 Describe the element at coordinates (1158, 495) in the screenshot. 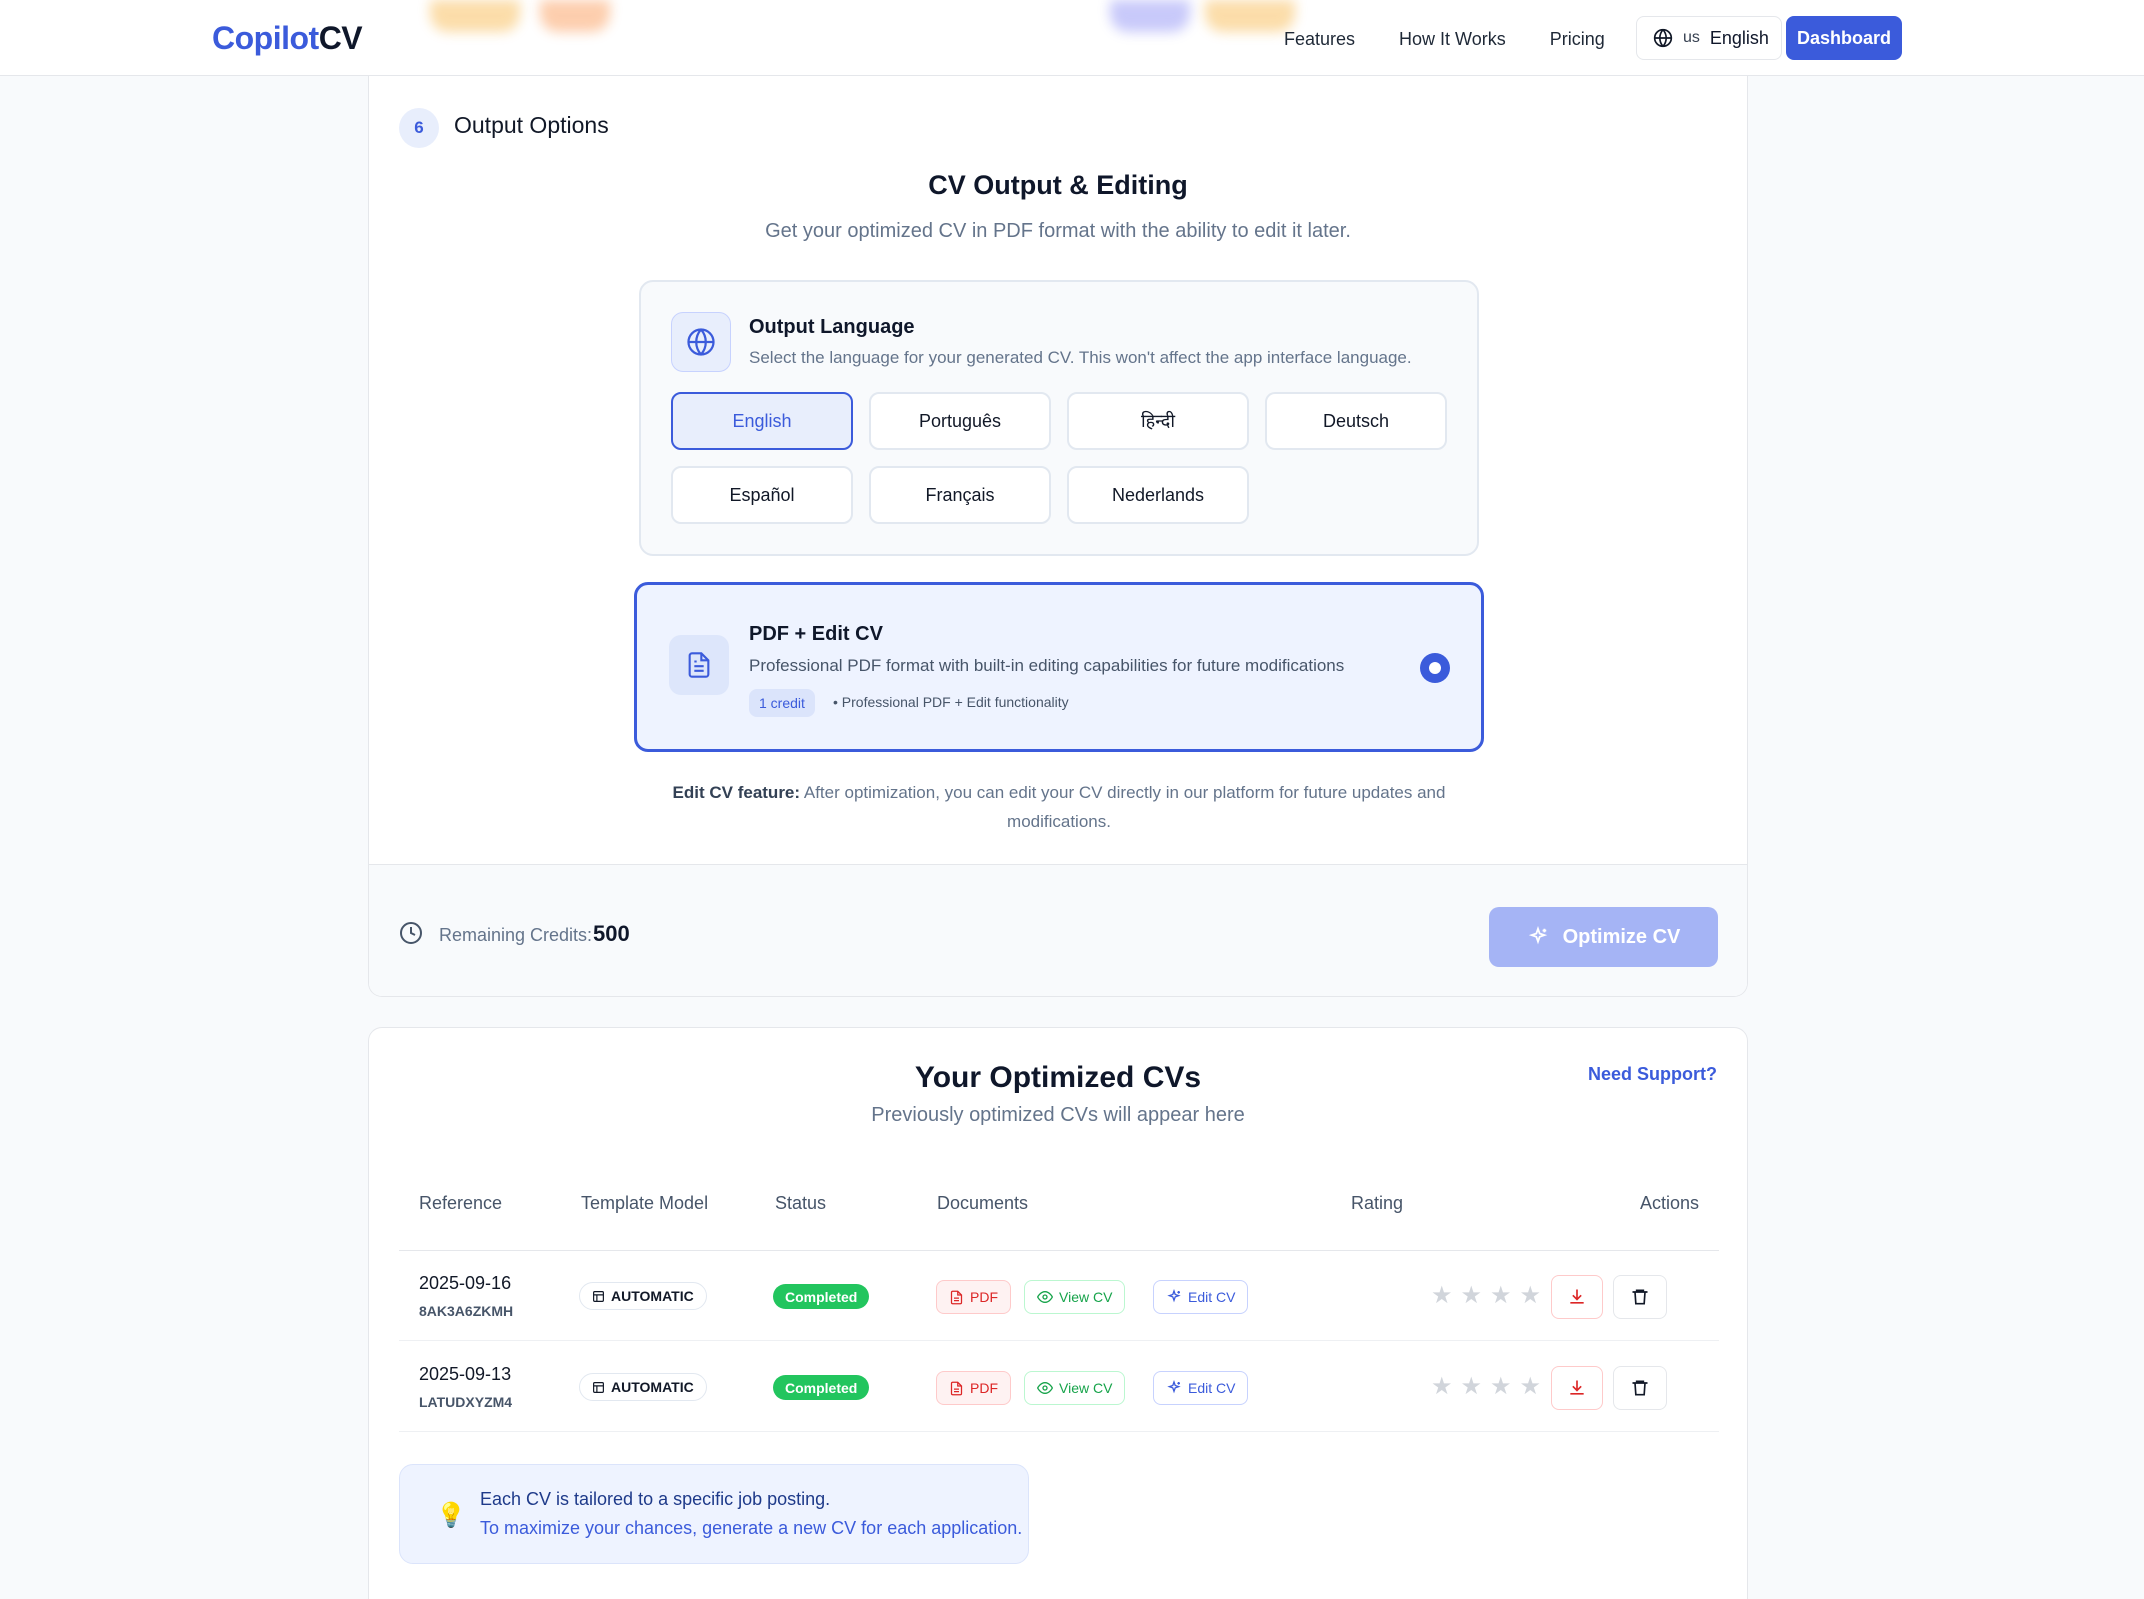

I see `language-option-dutch: Nederlands` at that location.